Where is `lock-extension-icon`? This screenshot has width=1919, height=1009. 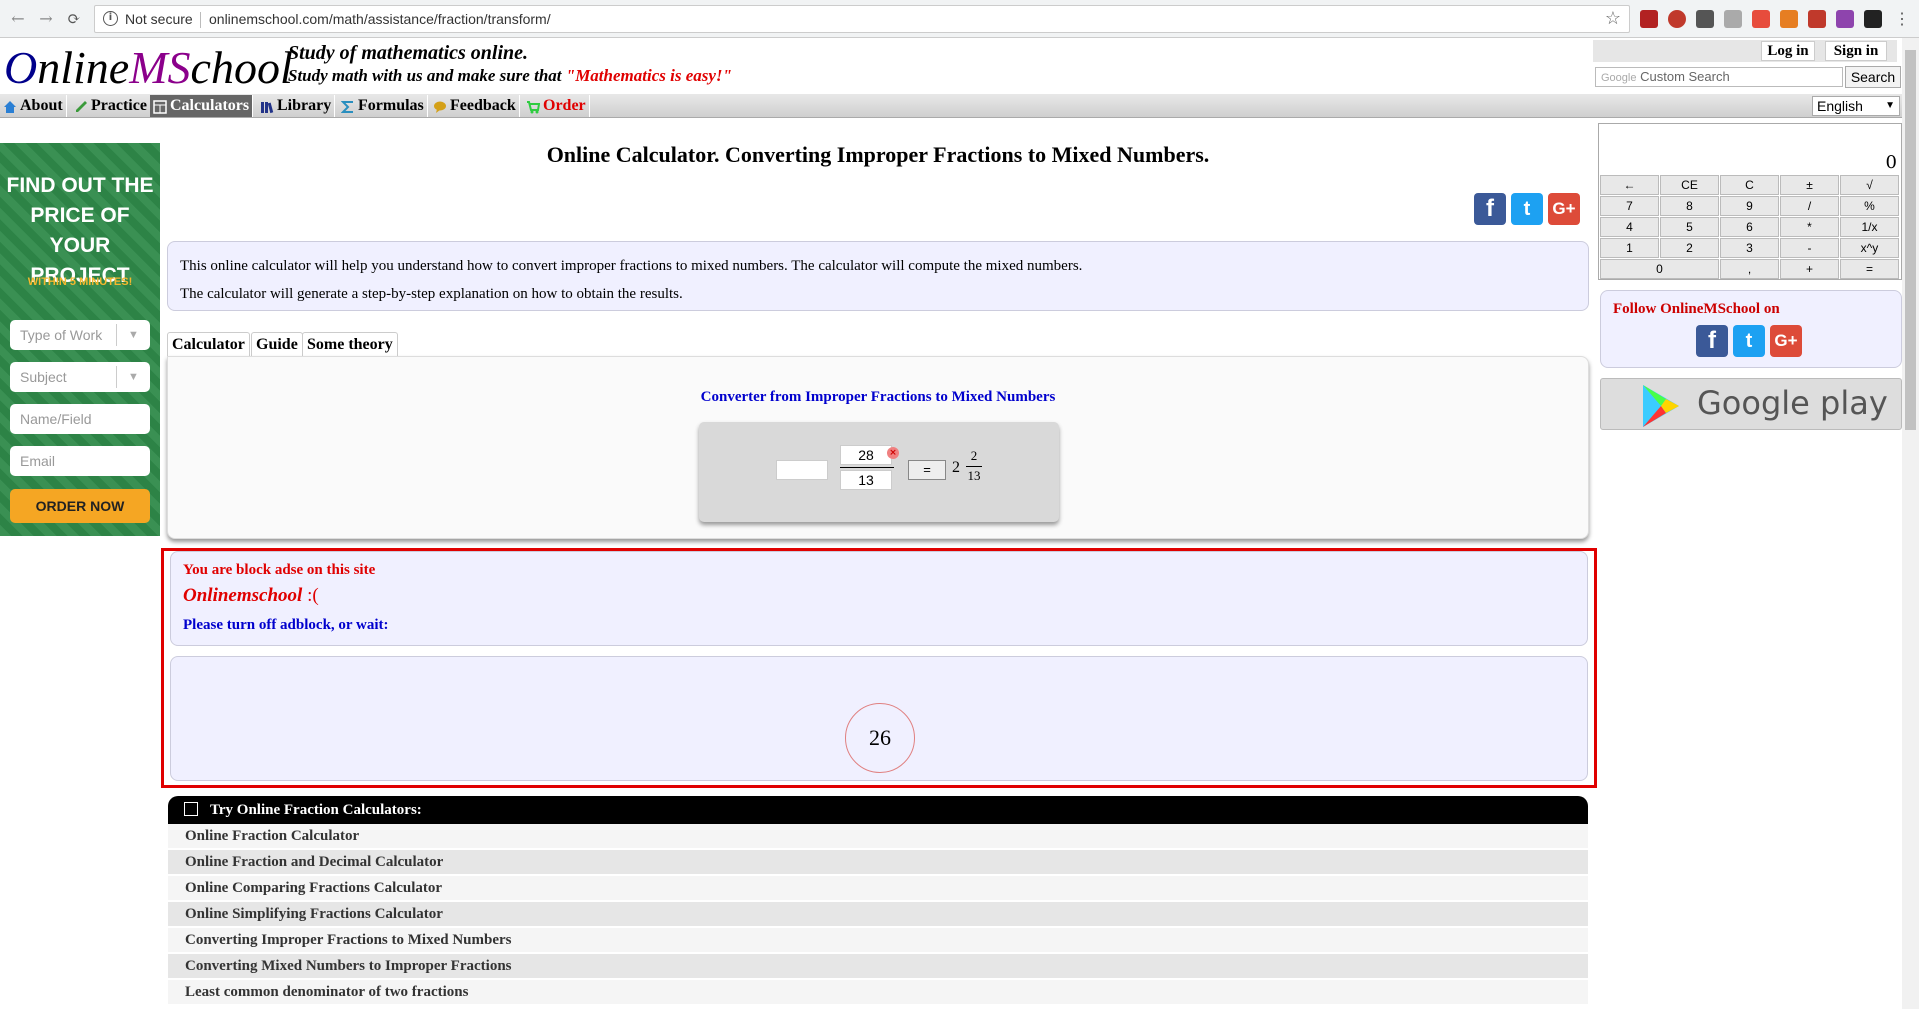 lock-extension-icon is located at coordinates (1873, 19).